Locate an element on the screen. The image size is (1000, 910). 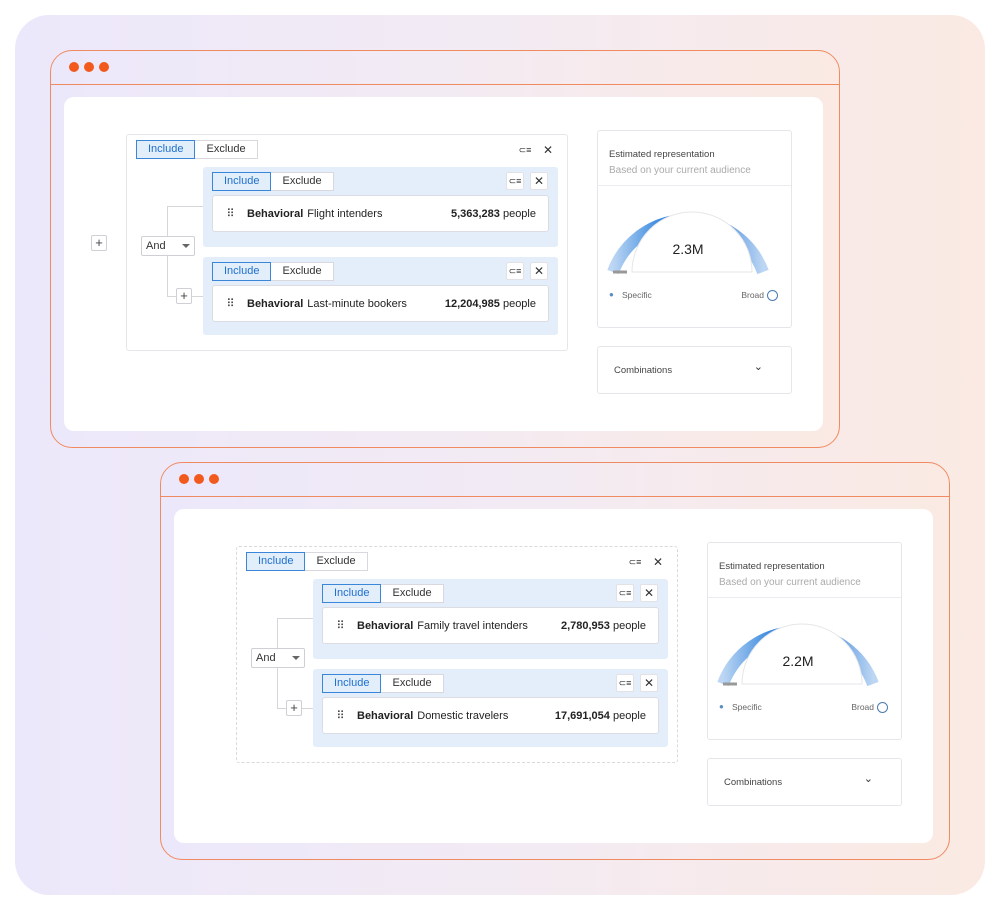
combinations-label: Combinations is located at coordinates (643, 370).